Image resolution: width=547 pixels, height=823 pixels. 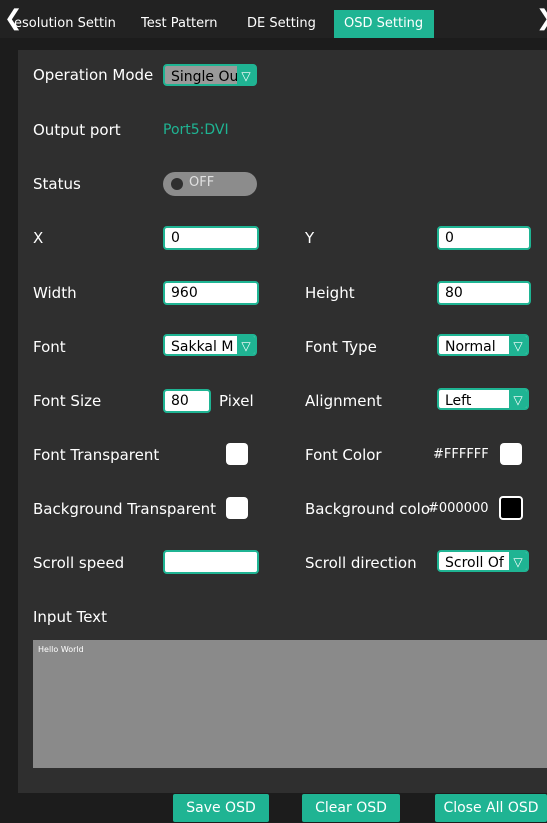 What do you see at coordinates (343, 401) in the screenshot?
I see `alignment-label: Alignment` at bounding box center [343, 401].